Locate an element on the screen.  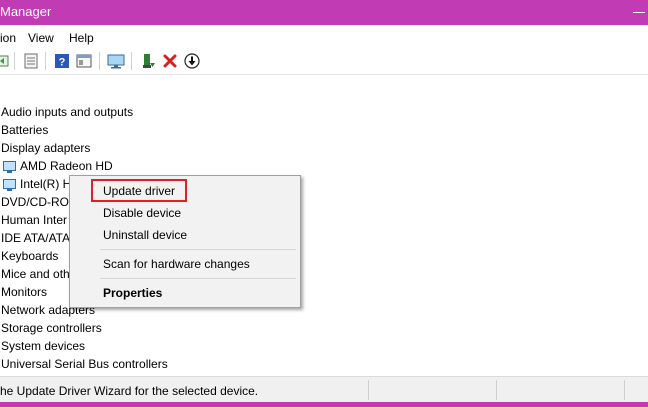
help-icon: ? is located at coordinates (62, 61).